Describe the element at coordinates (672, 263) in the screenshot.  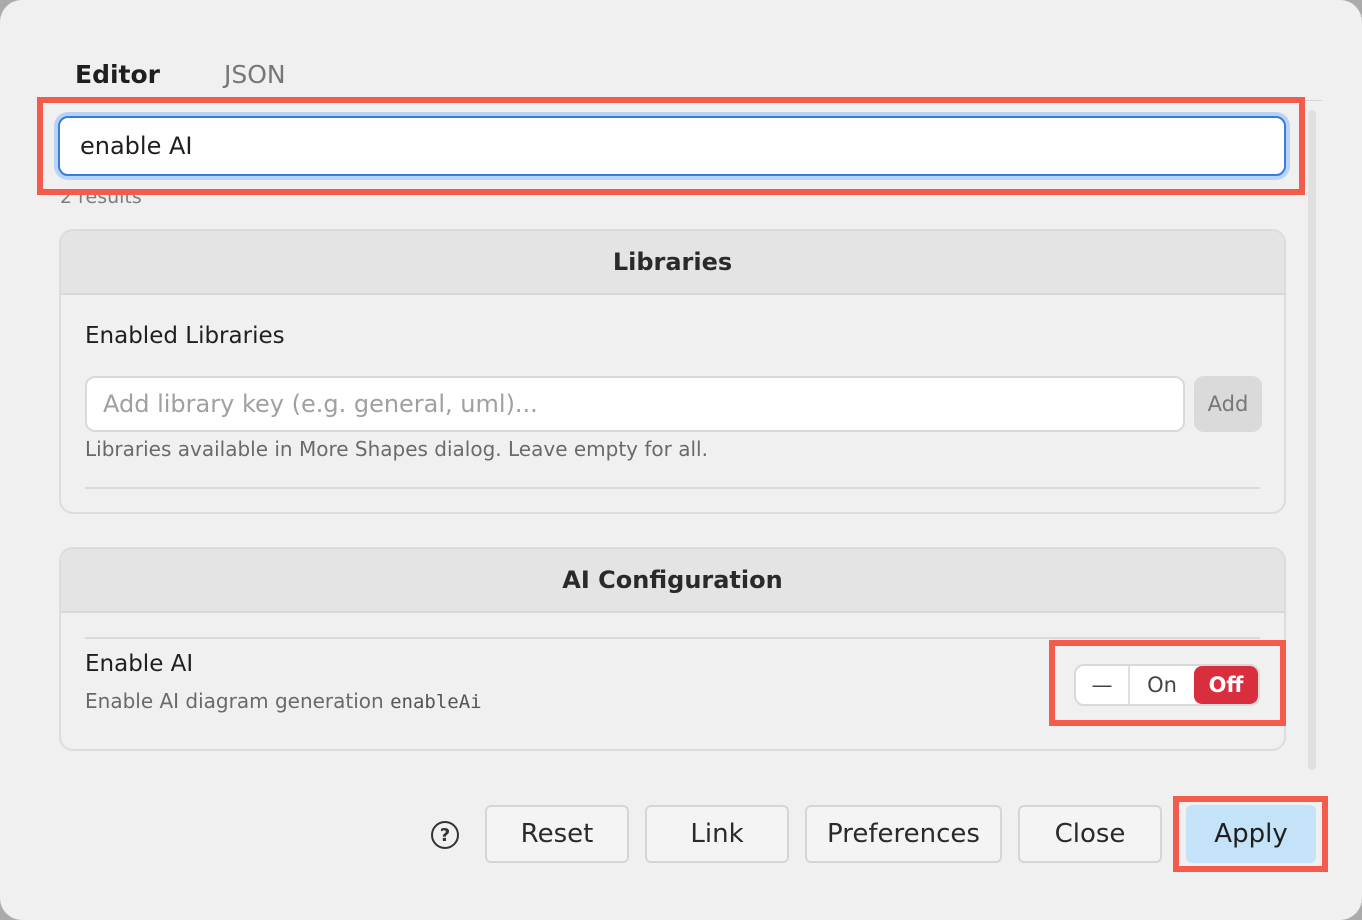
I see `libraries-header: Libraries` at that location.